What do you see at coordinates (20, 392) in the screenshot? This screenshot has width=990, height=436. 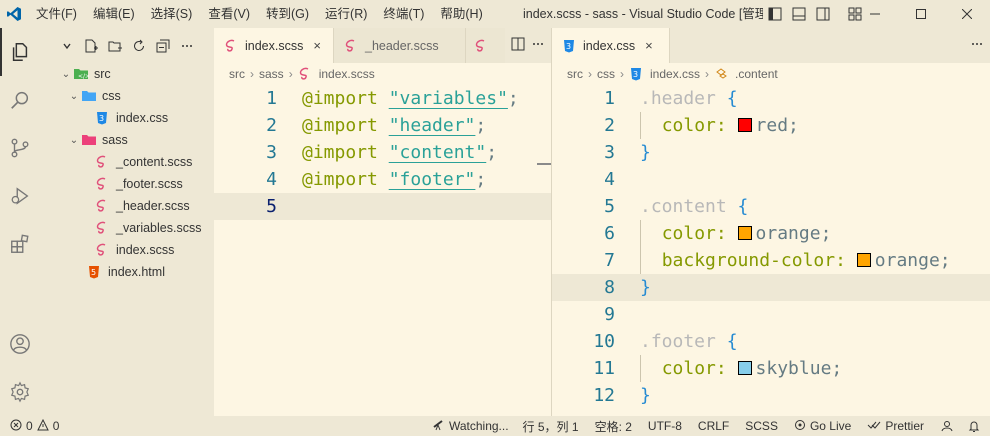 I see `settings-gear-icon` at bounding box center [20, 392].